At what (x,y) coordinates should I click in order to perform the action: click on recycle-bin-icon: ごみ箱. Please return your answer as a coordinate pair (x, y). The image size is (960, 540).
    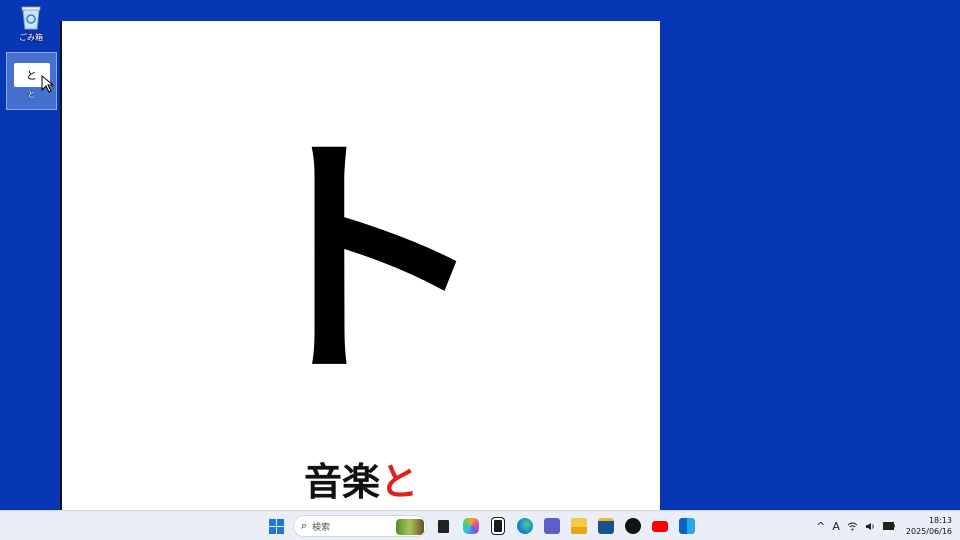
    Looking at the image, I should click on (31, 26).